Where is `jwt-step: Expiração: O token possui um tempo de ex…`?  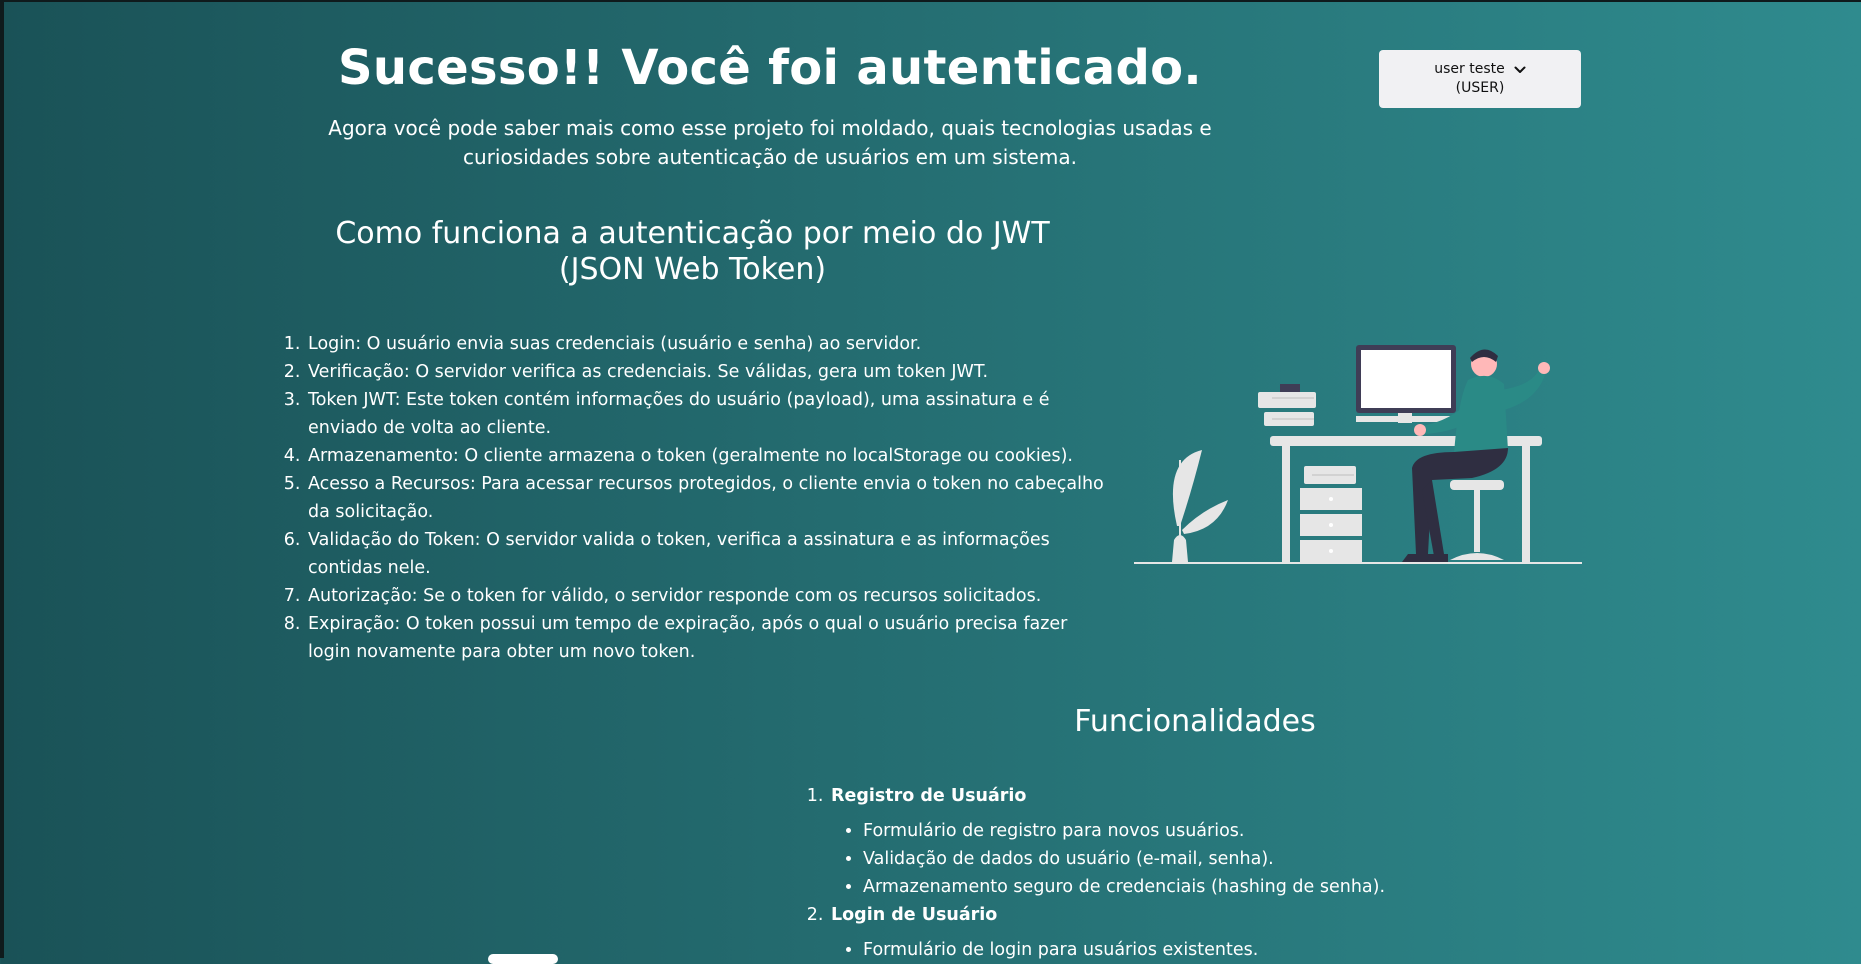
jwt-step: Expiração: O token possui um tempo de ex… is located at coordinates (706, 638).